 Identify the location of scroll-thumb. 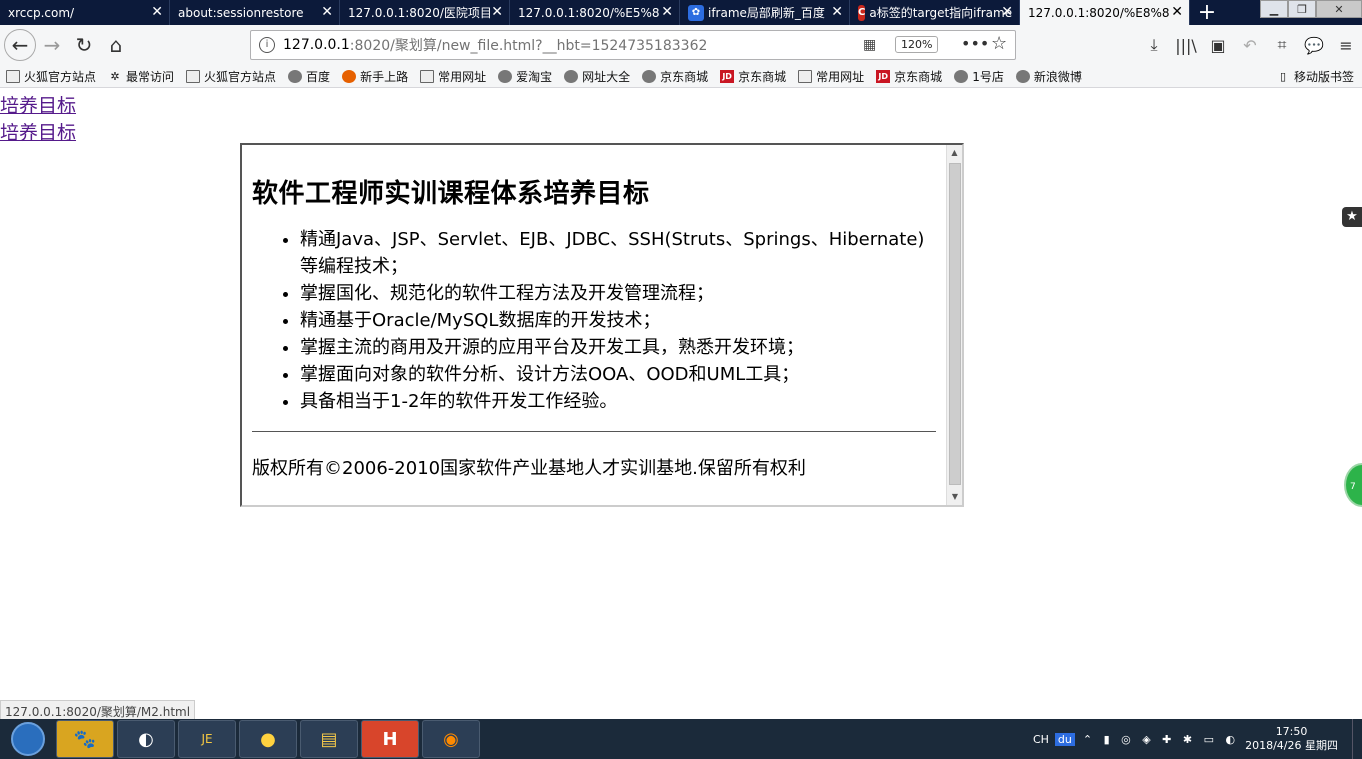
(955, 324).